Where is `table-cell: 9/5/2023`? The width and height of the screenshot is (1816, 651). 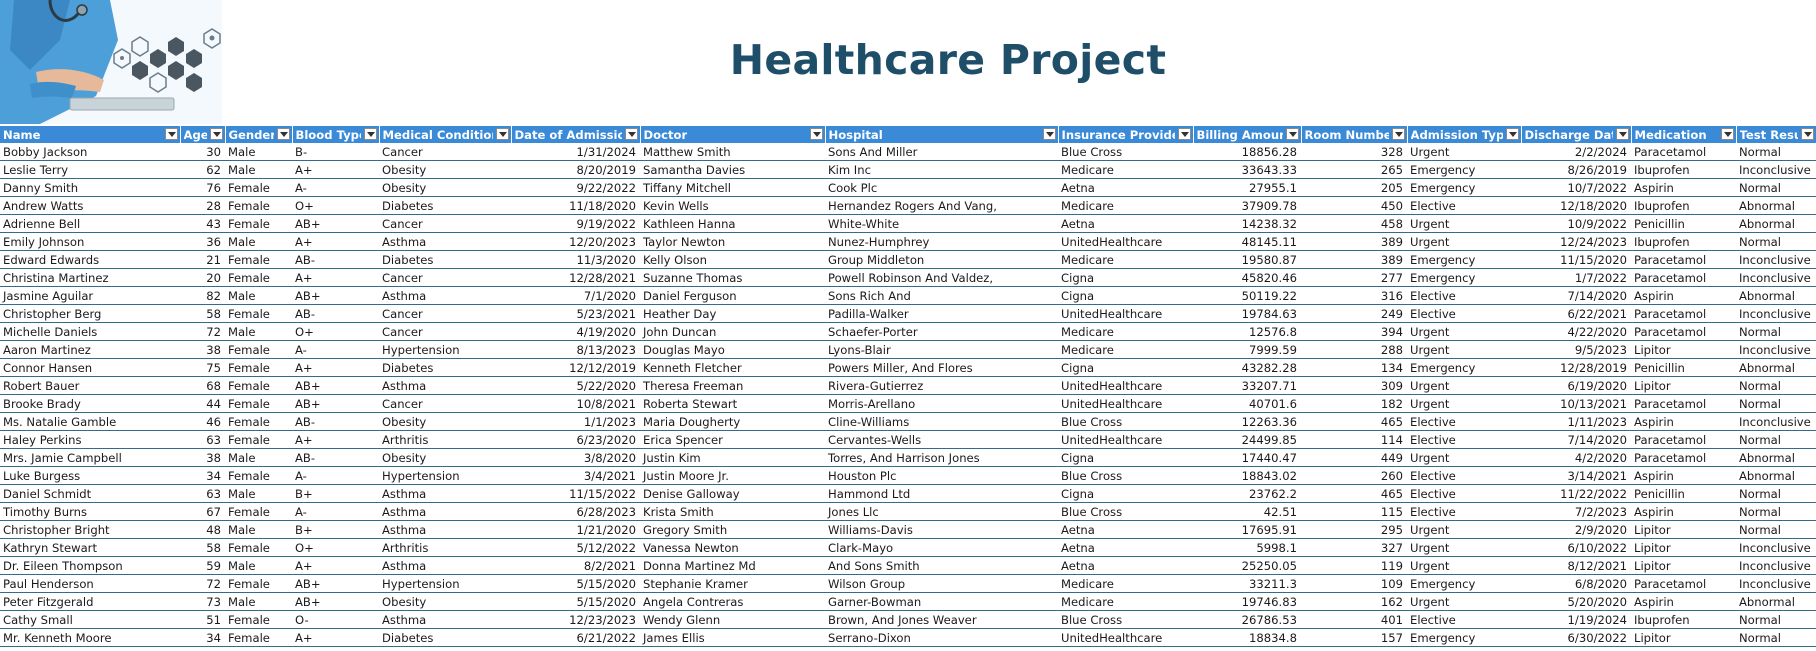 table-cell: 9/5/2023 is located at coordinates (1576, 349).